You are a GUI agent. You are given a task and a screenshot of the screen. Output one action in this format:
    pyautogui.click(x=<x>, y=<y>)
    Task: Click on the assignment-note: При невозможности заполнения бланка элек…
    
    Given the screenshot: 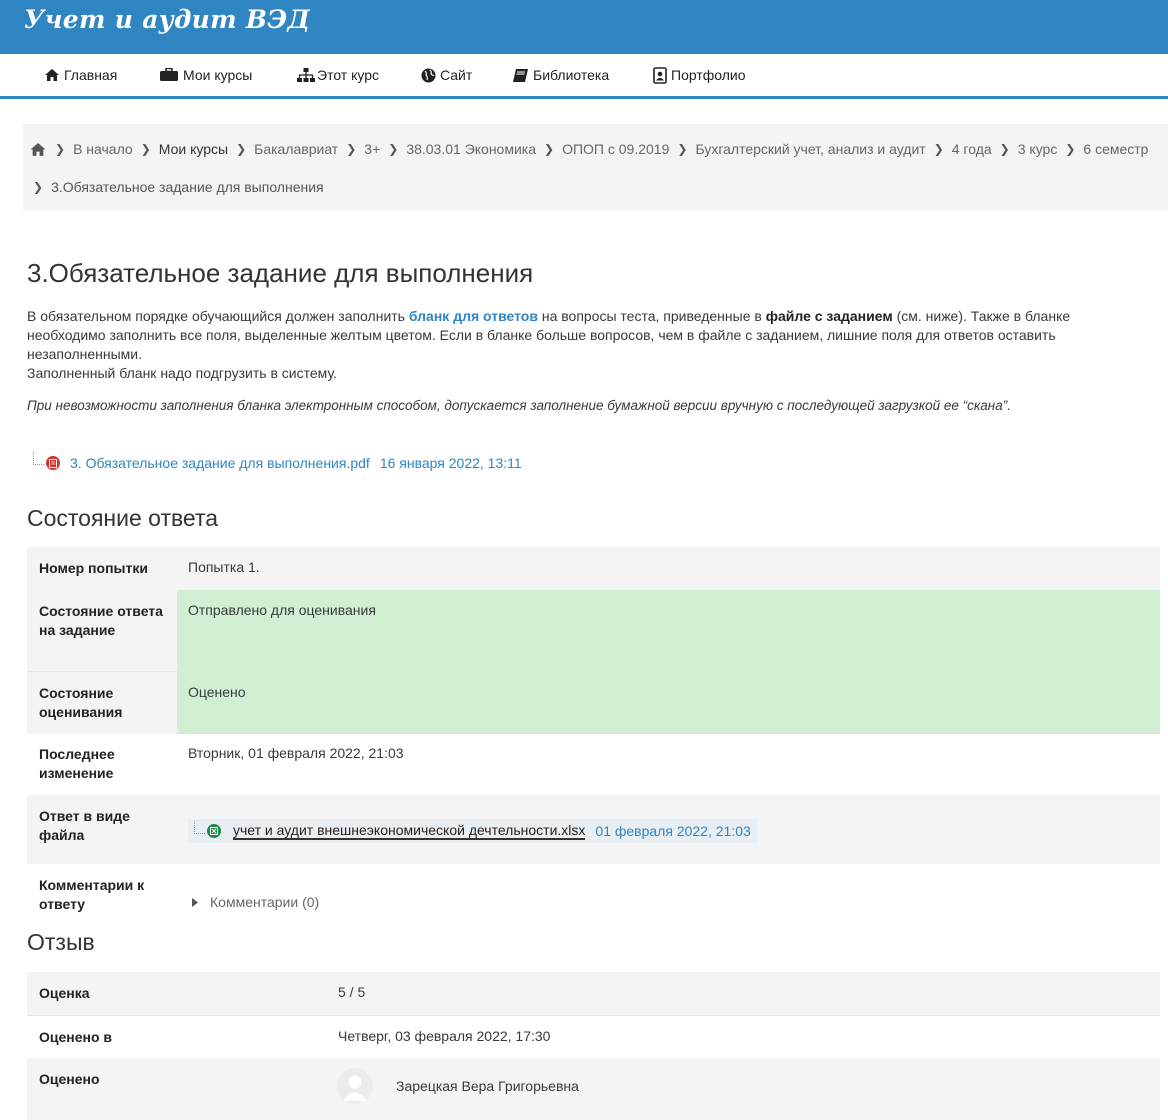 What is the action you would take?
    pyautogui.click(x=519, y=405)
    